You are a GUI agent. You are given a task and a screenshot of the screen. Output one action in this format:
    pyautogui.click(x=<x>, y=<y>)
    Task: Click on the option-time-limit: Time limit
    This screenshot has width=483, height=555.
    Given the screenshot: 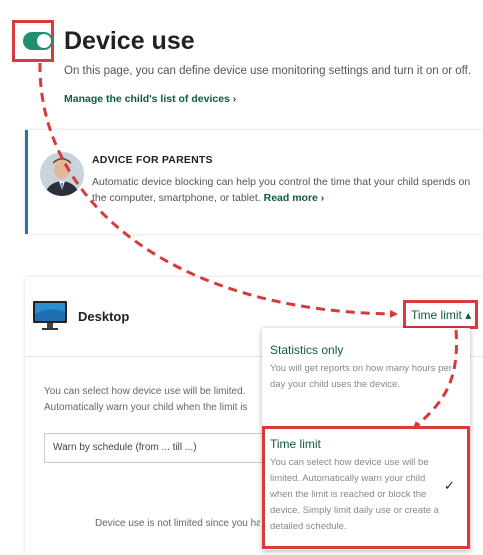 What is the action you would take?
    pyautogui.click(x=295, y=444)
    